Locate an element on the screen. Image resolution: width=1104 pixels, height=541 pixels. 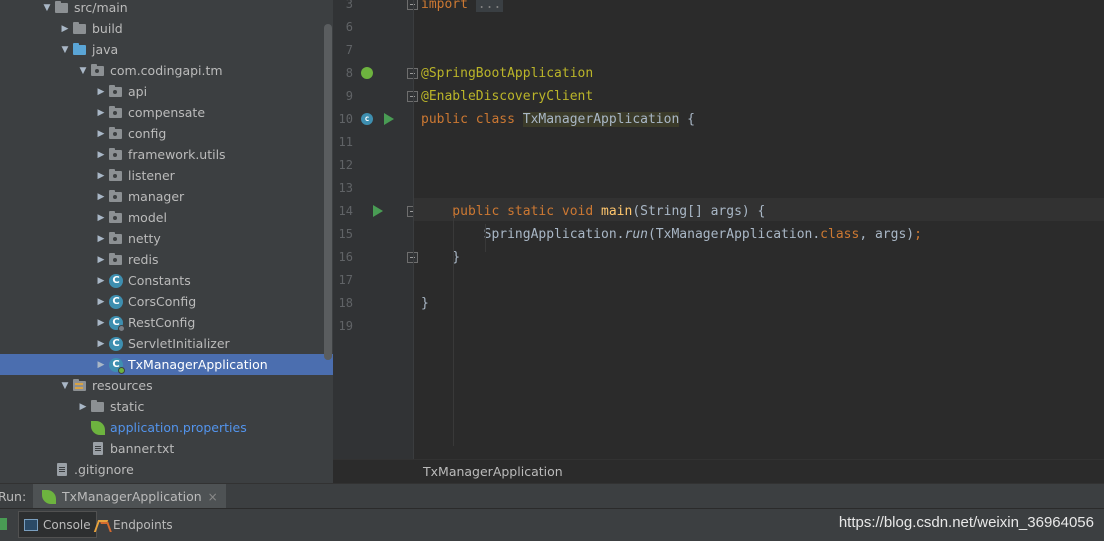
tab-console: Console is located at coordinates (57, 524).